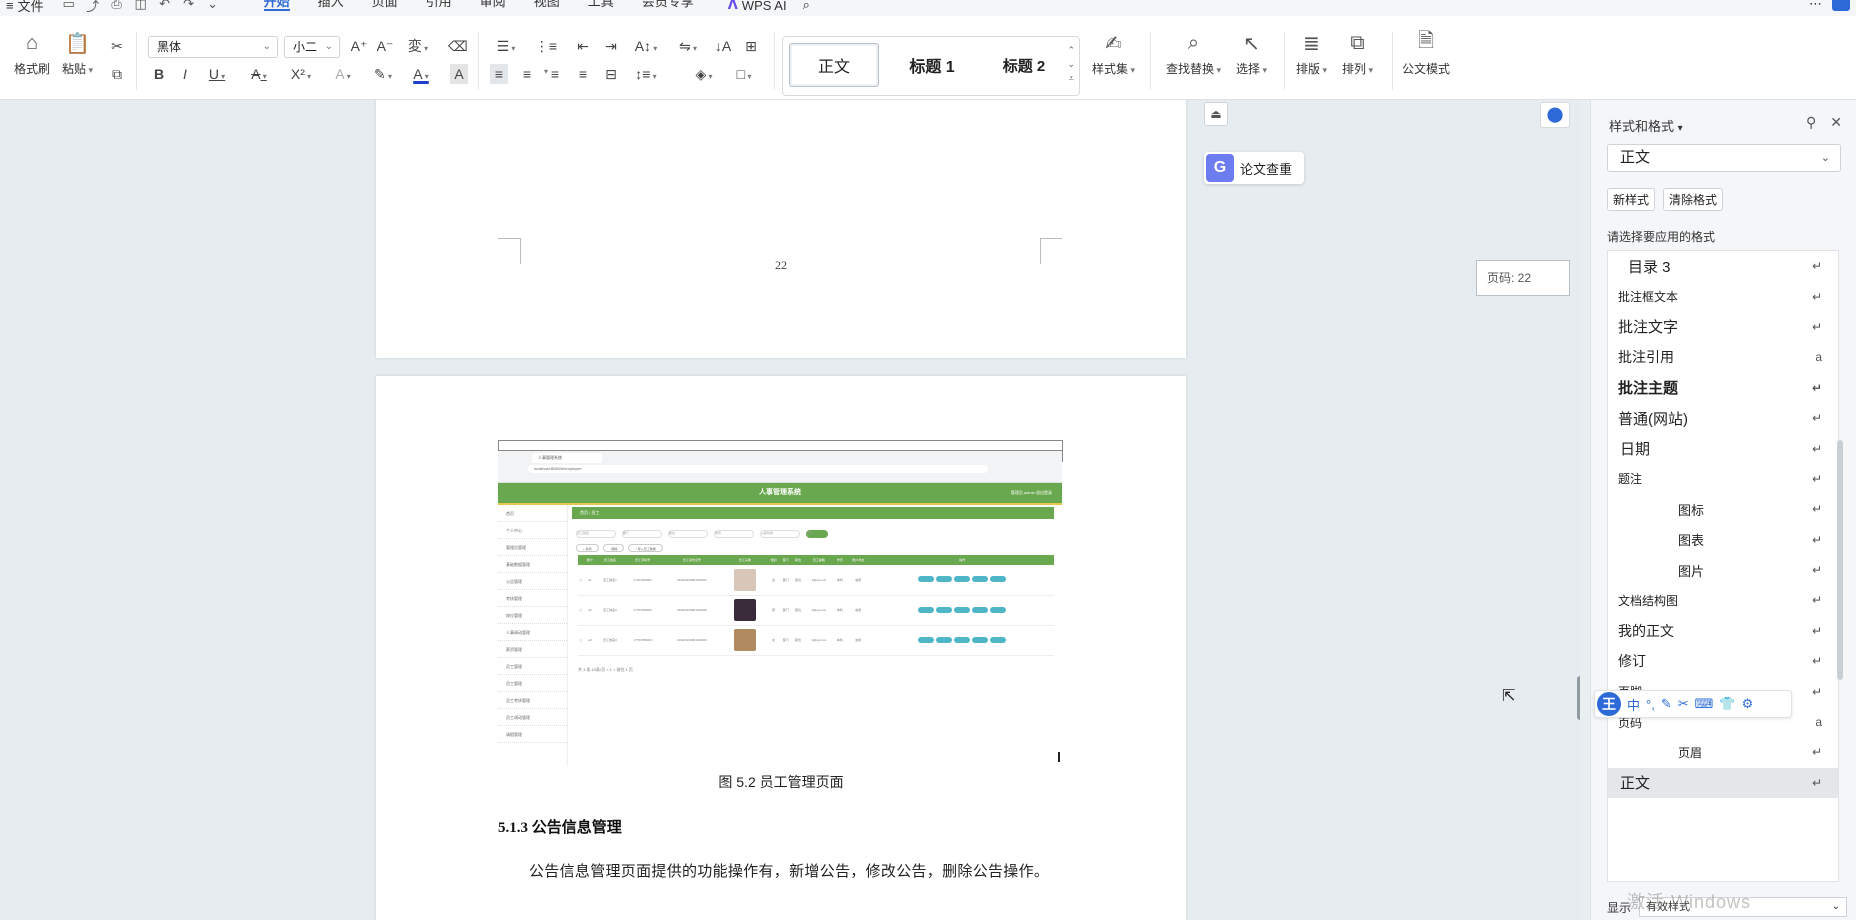  What do you see at coordinates (1723, 570) in the screenshot?
I see `style-list-item: 图片 ↵` at bounding box center [1723, 570].